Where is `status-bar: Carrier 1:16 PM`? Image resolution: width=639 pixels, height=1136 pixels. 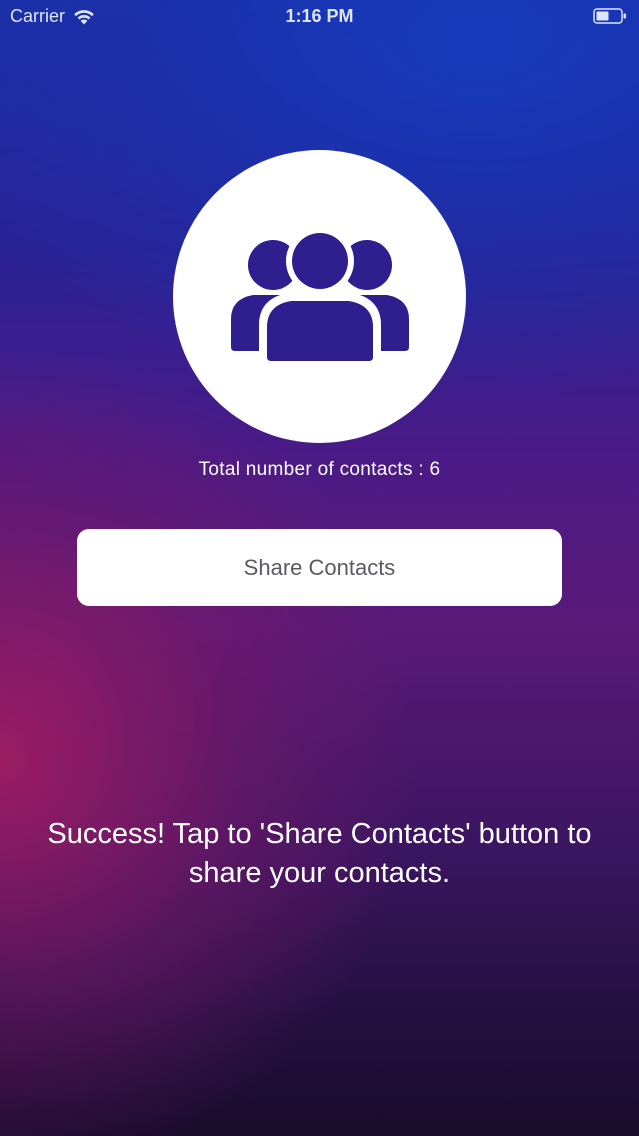 status-bar: Carrier 1:16 PM is located at coordinates (319, 17).